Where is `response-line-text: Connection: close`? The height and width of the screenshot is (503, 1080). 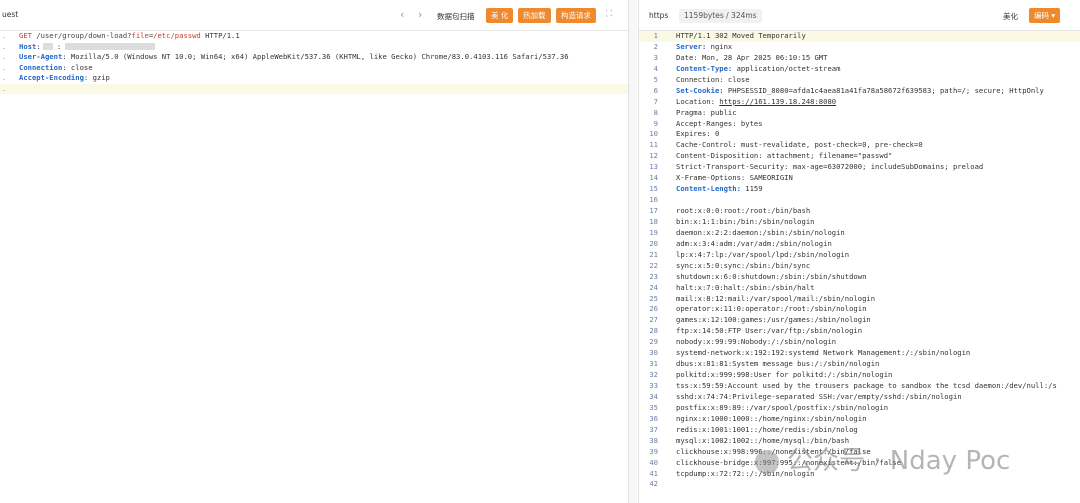
response-line-text: Connection: close is located at coordinates (713, 80).